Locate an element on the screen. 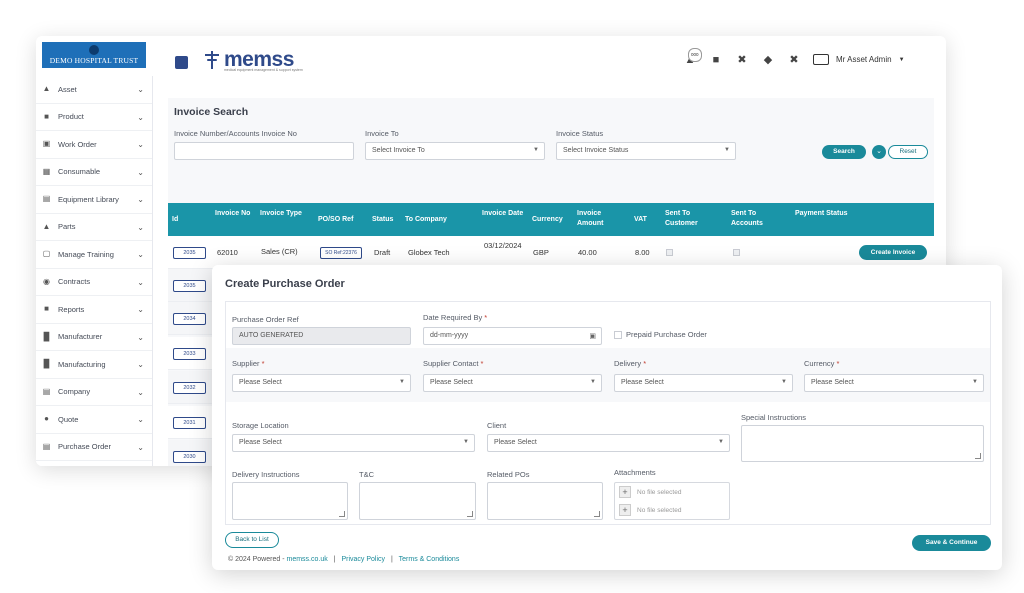 Image resolution: width=1024 pixels, height=593 pixels. supplier-contact-select: Please Select ▼ is located at coordinates (512, 383).